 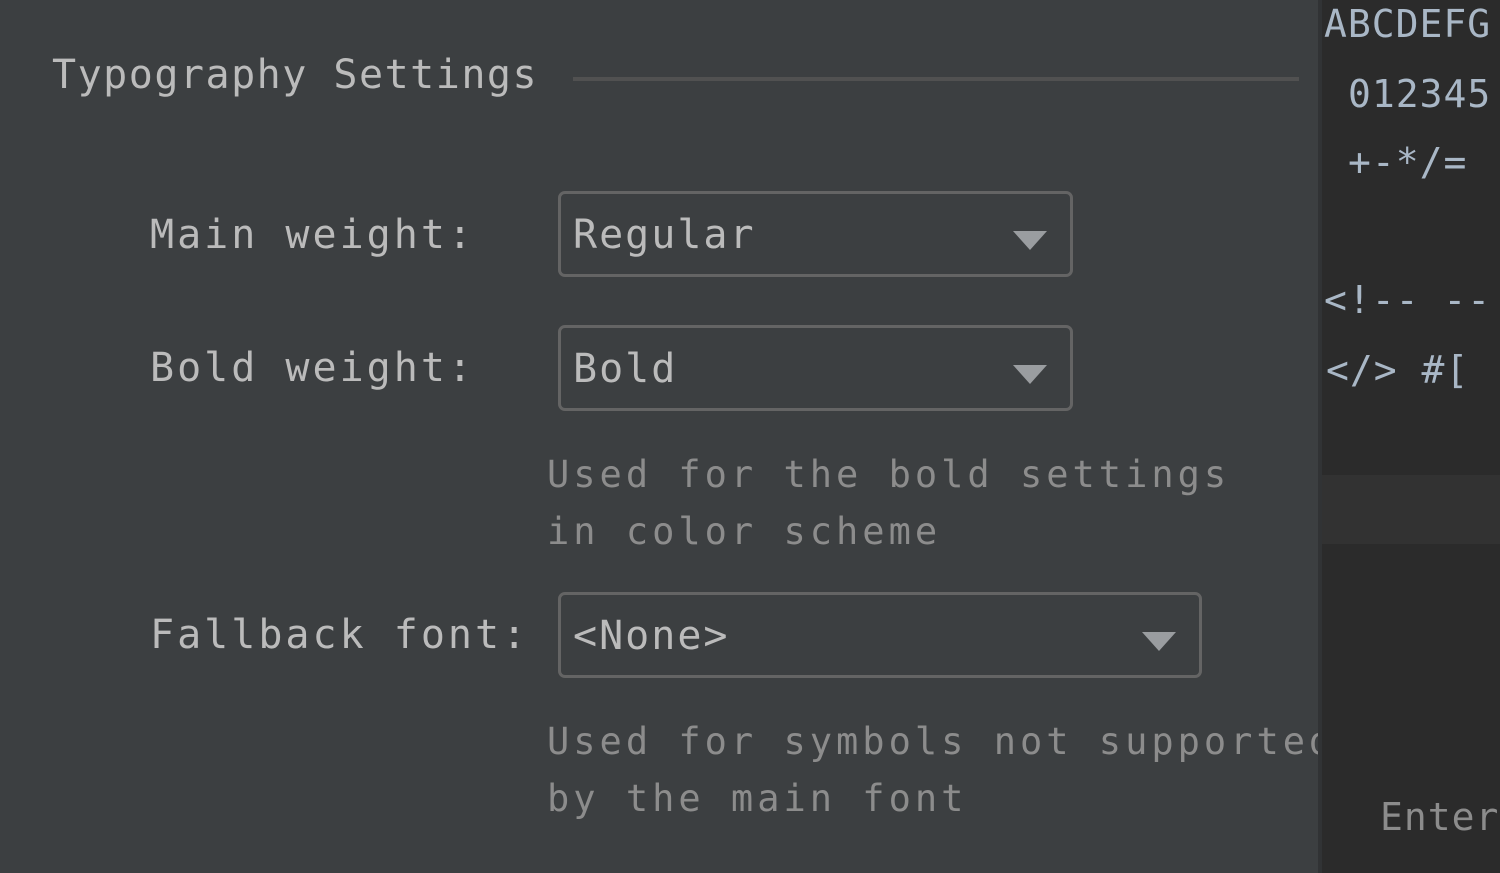 I want to click on main-weight-value: Regular, so click(x=664, y=235).